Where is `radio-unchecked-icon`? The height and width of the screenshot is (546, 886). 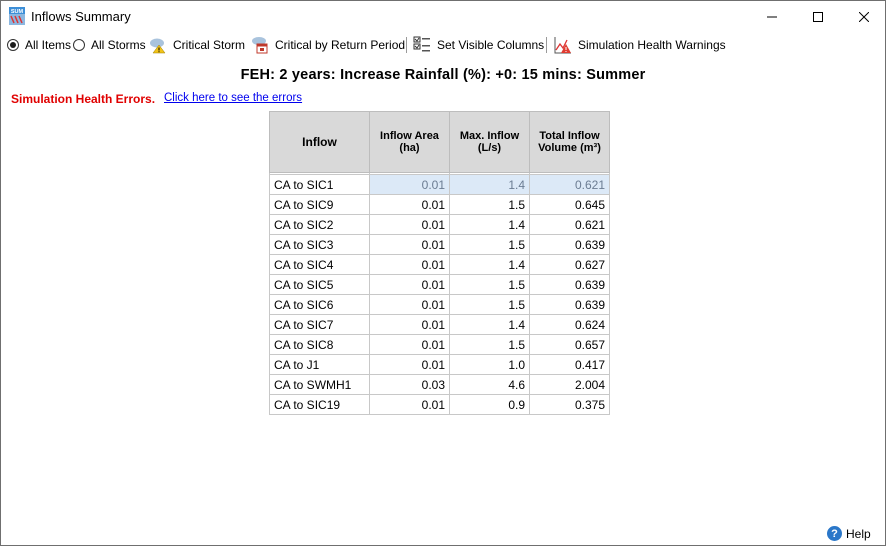
radio-unchecked-icon is located at coordinates (79, 45).